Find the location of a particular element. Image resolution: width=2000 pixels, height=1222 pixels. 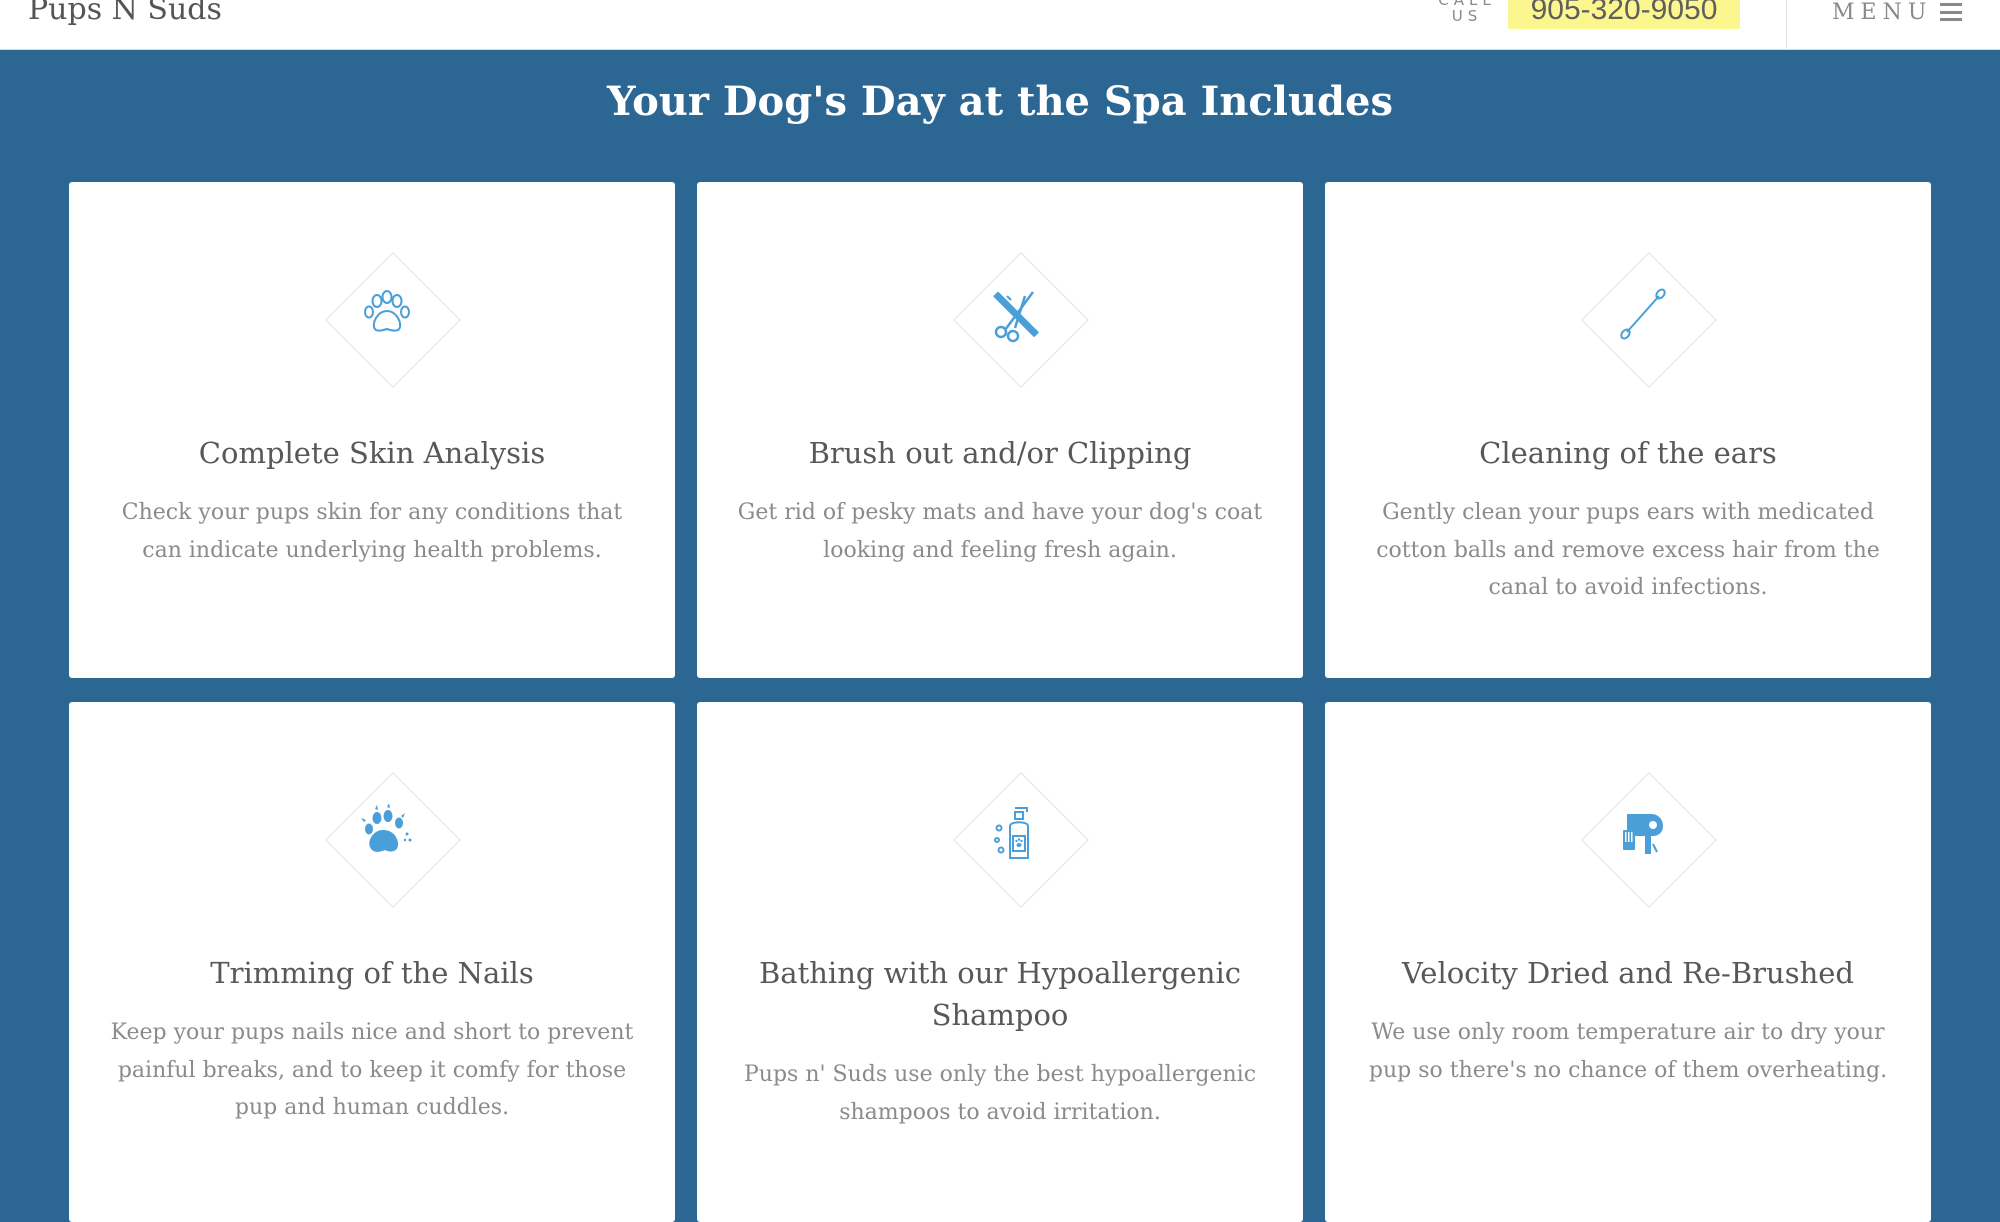

menu-button: MENU is located at coordinates (1897, 15).